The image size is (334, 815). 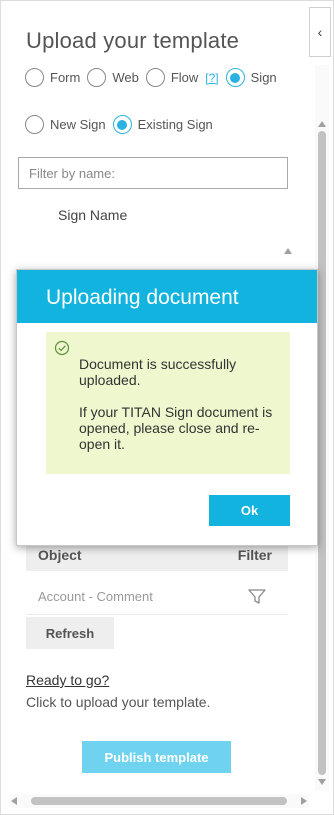 I want to click on flow-help-link: [?], so click(x=211, y=78).